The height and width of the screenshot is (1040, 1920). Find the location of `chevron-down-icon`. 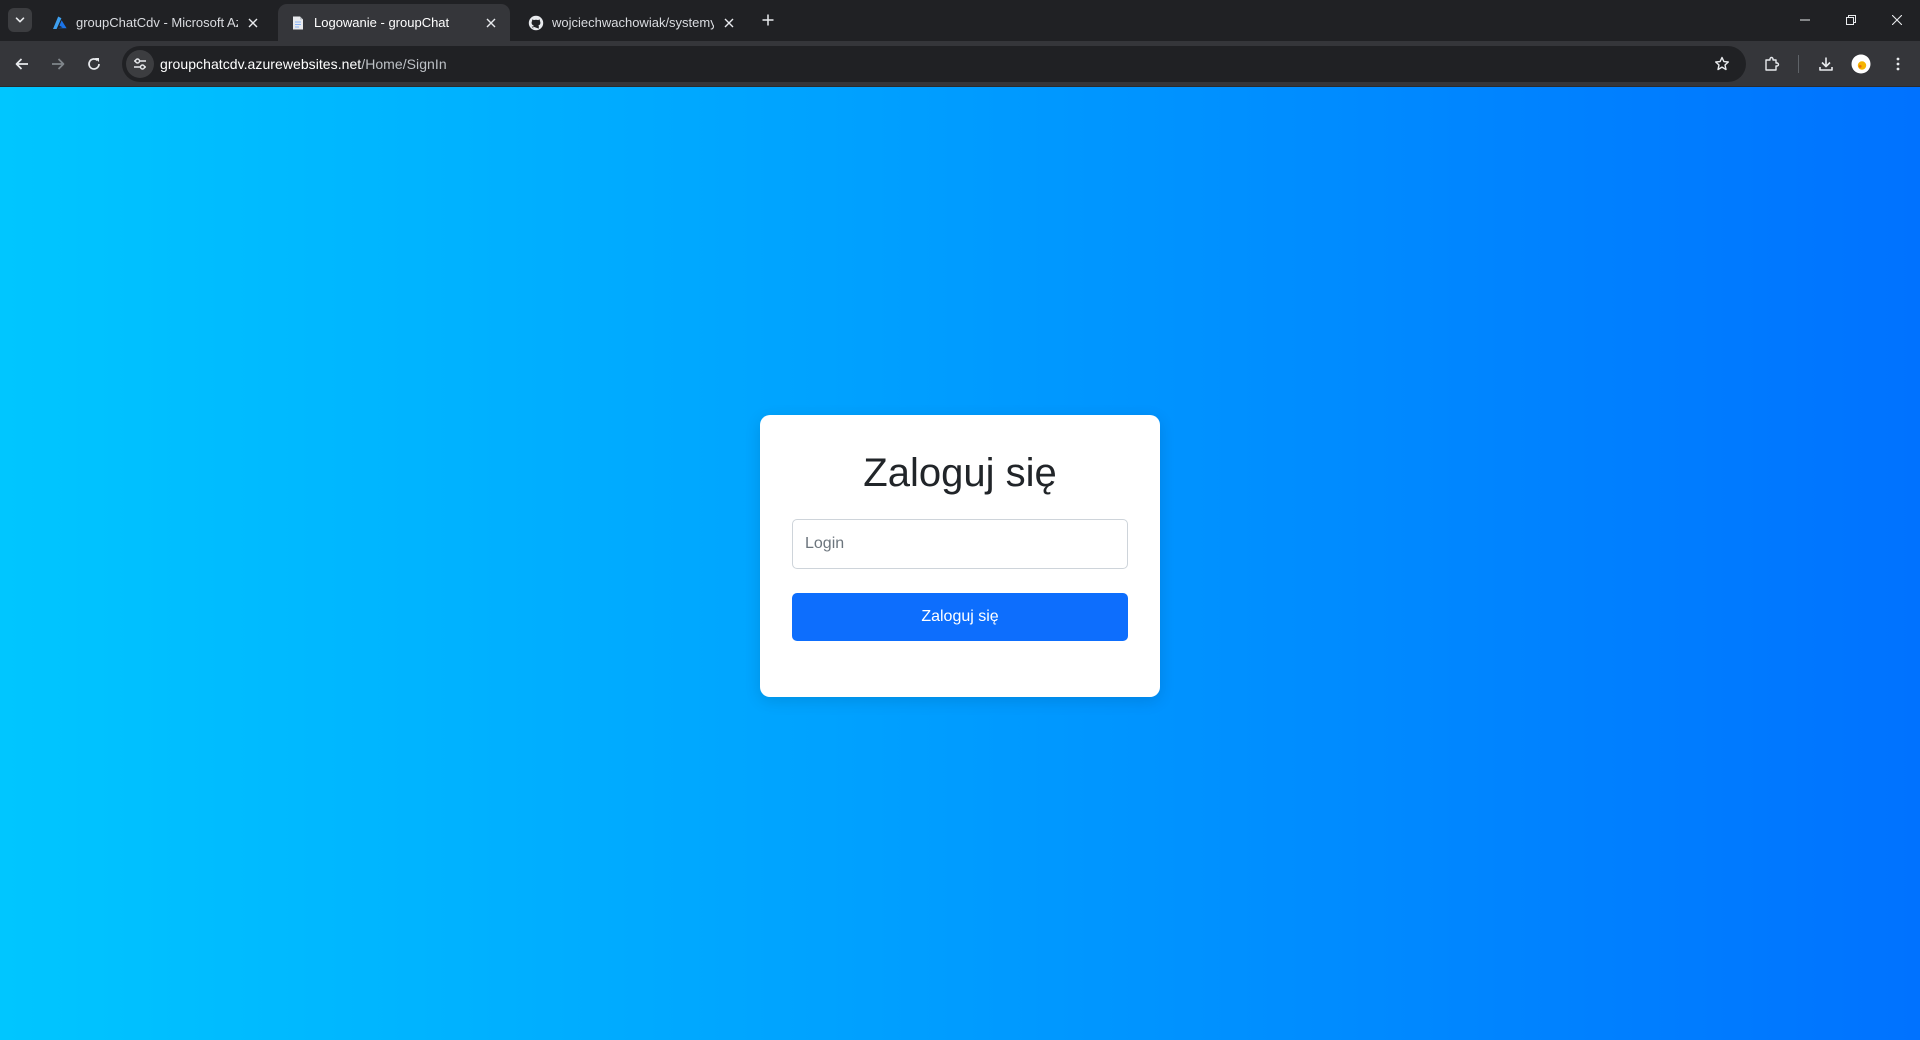

chevron-down-icon is located at coordinates (20, 20).